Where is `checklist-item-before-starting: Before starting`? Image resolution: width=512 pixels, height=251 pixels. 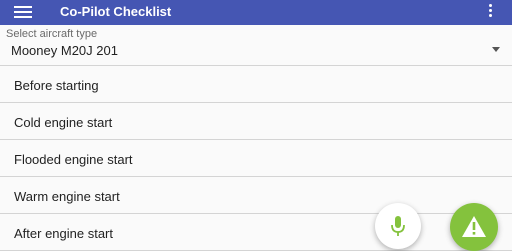
checklist-item-before-starting: Before starting is located at coordinates (256, 84).